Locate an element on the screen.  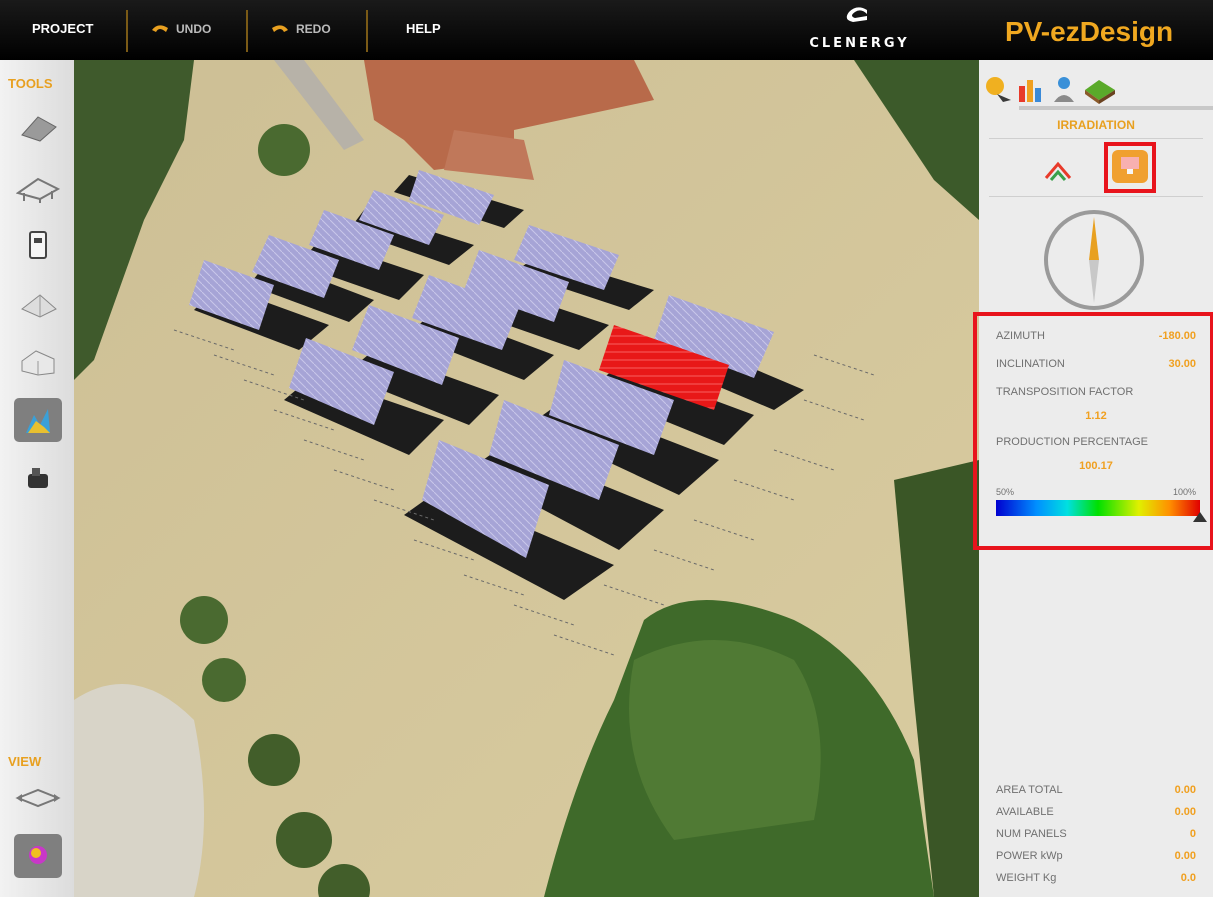
ground-mount-tool is located at coordinates (38, 188).